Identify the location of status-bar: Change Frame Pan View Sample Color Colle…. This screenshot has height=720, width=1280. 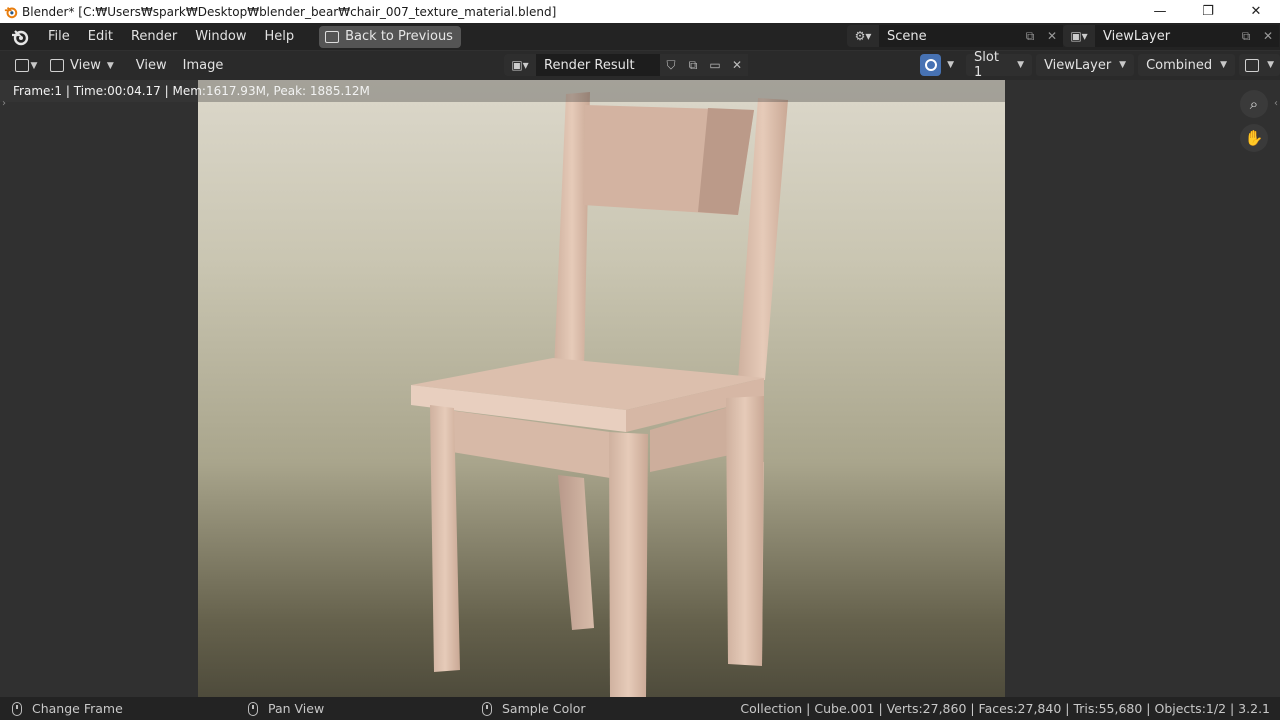
(640, 708).